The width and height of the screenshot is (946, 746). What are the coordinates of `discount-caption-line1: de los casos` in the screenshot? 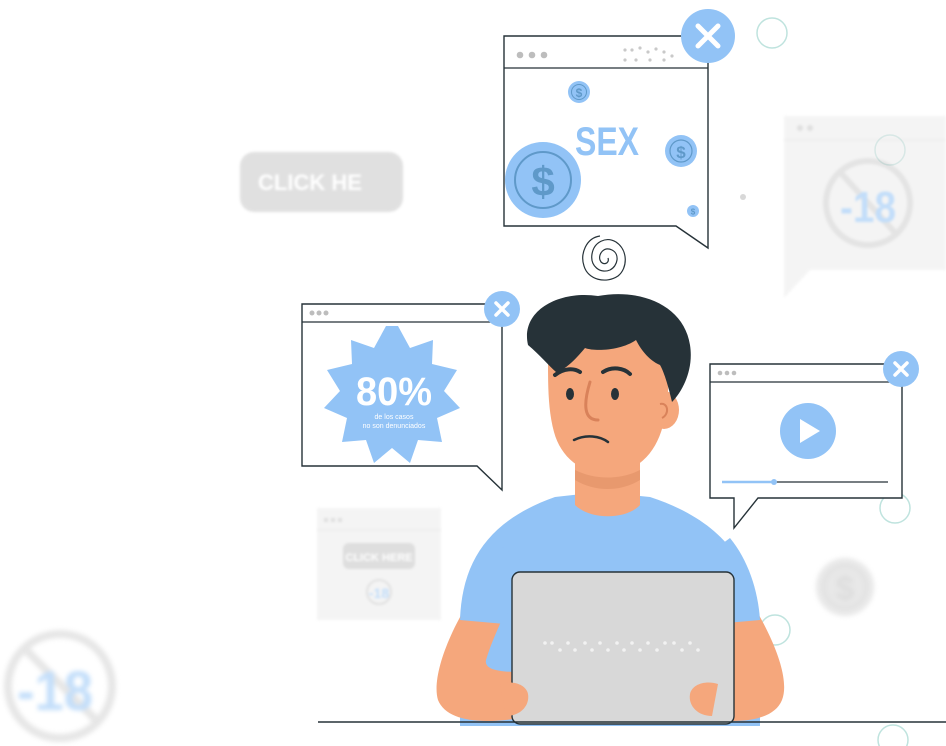 It's located at (394, 417).